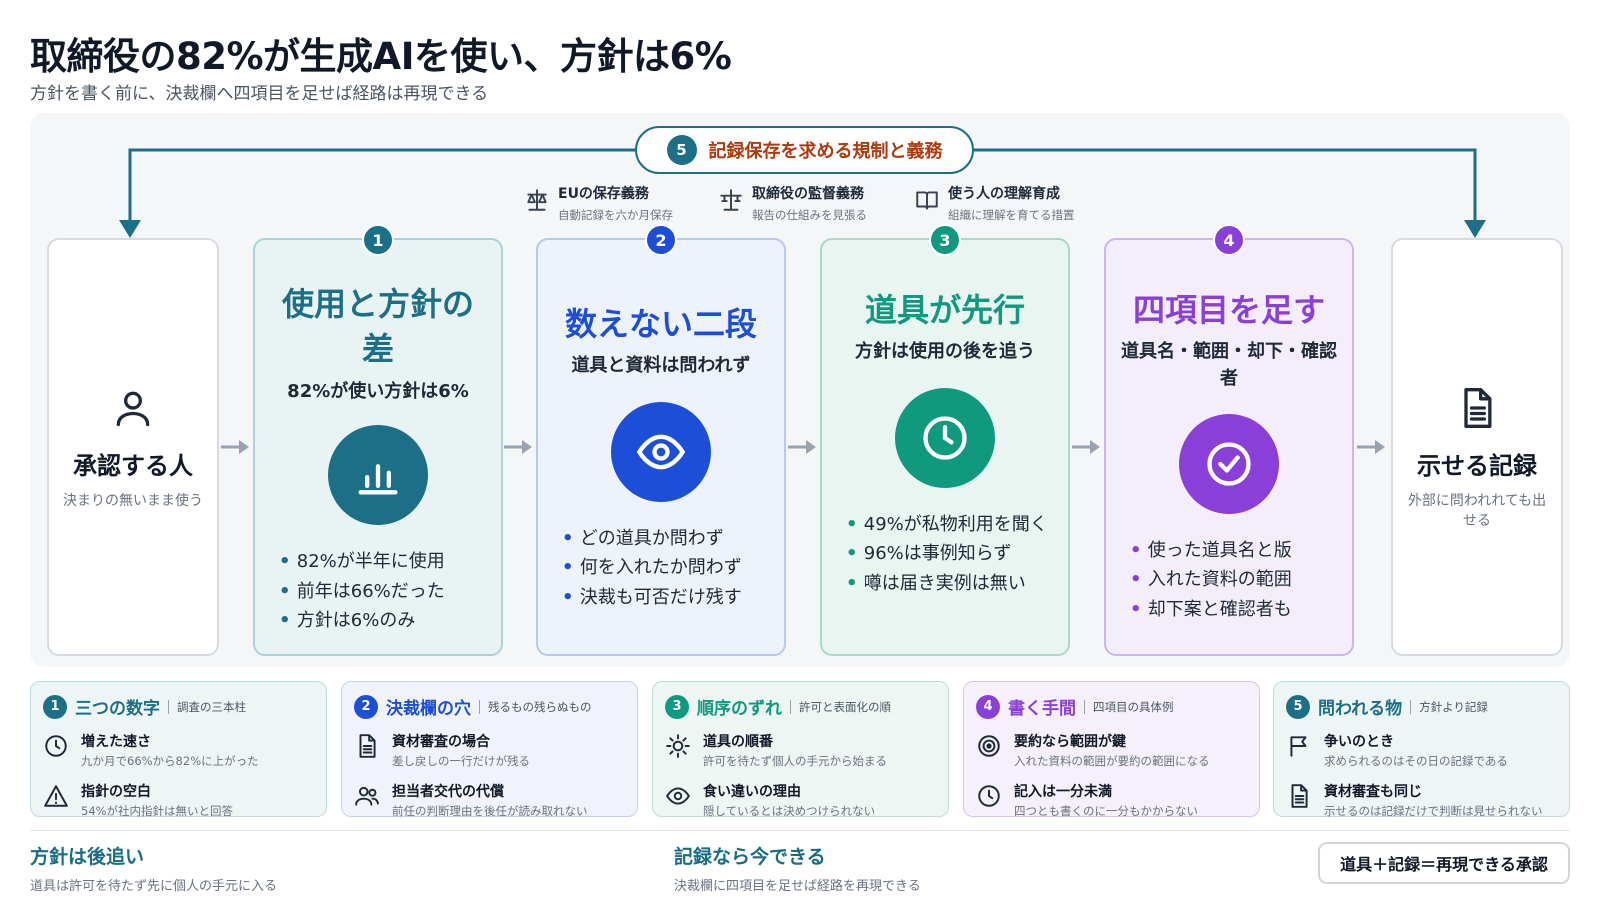 The image size is (1600, 900). I want to click on detail-row-title: 道具の順番, so click(738, 742).